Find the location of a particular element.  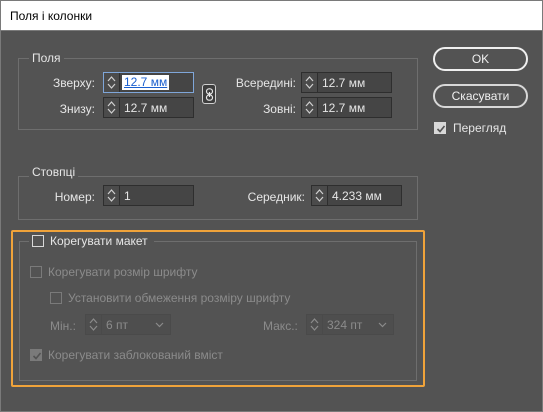

max-font-size-field: 324 пт is located at coordinates (350, 324).